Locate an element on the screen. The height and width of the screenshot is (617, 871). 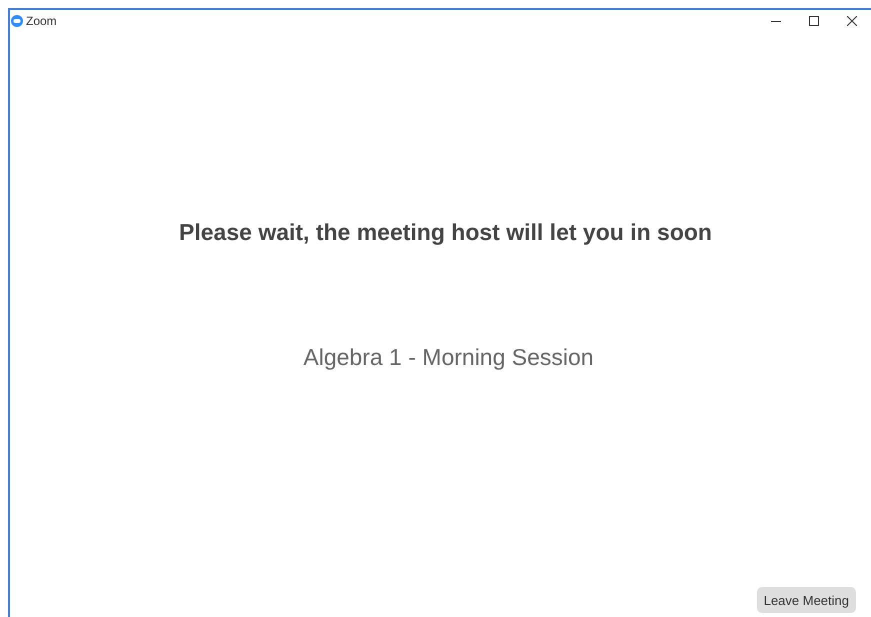
close-icon is located at coordinates (852, 21).